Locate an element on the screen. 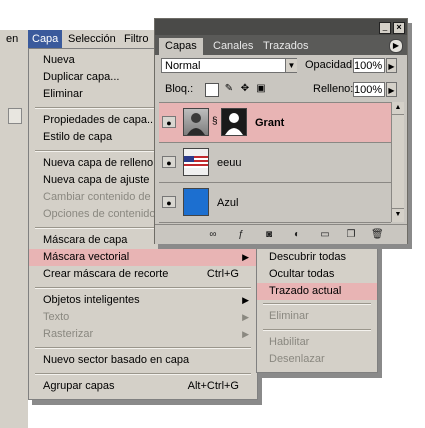  new-group-icon: ▭ is located at coordinates (325, 234).